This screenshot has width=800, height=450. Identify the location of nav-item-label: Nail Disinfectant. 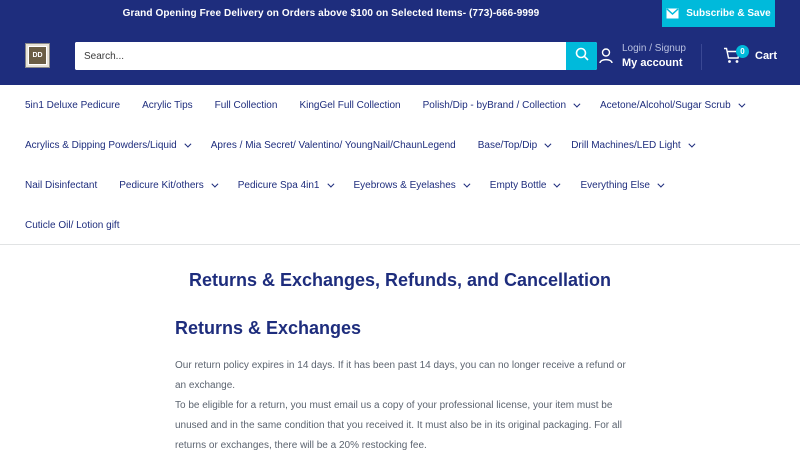
(61, 185).